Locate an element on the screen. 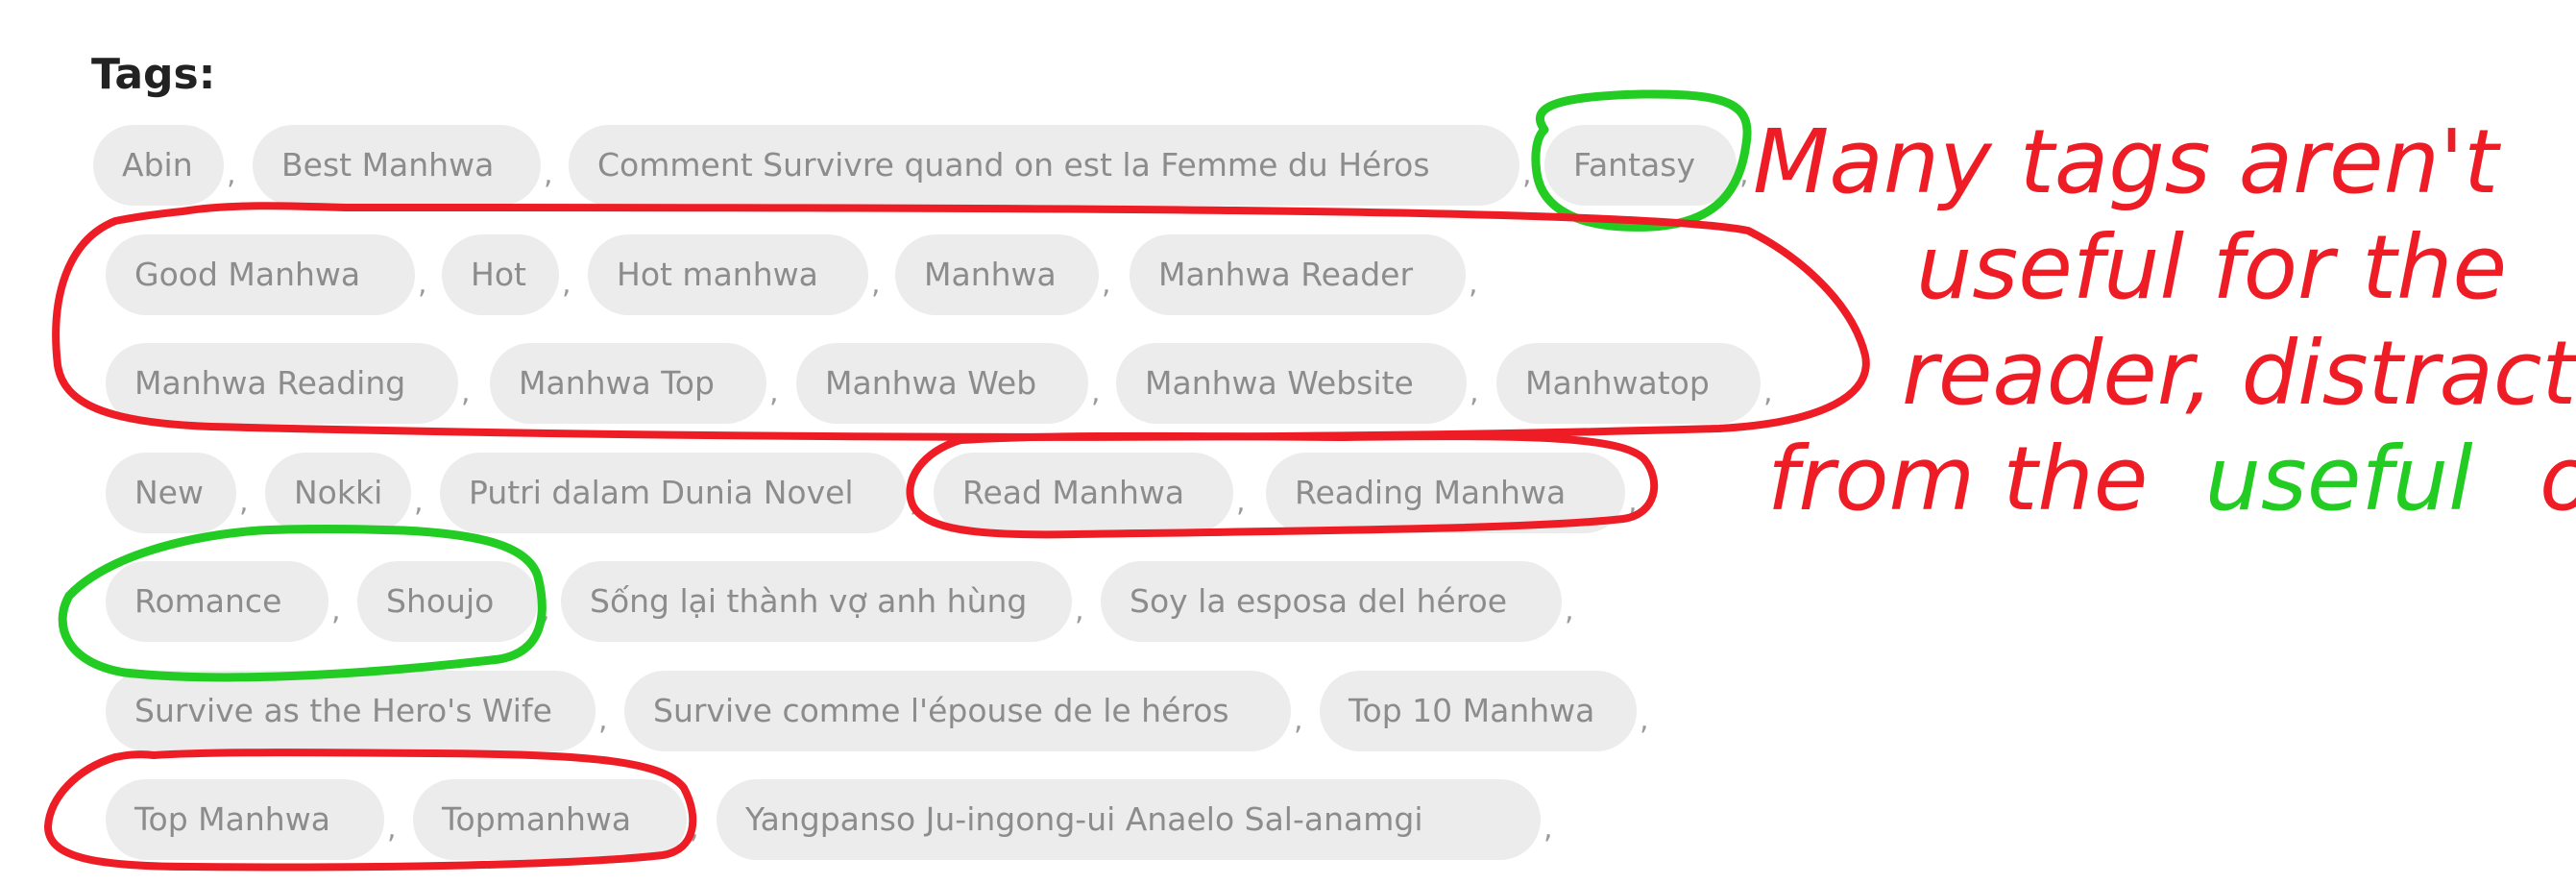  tag-chip: Manhwa Top is located at coordinates (628, 383).